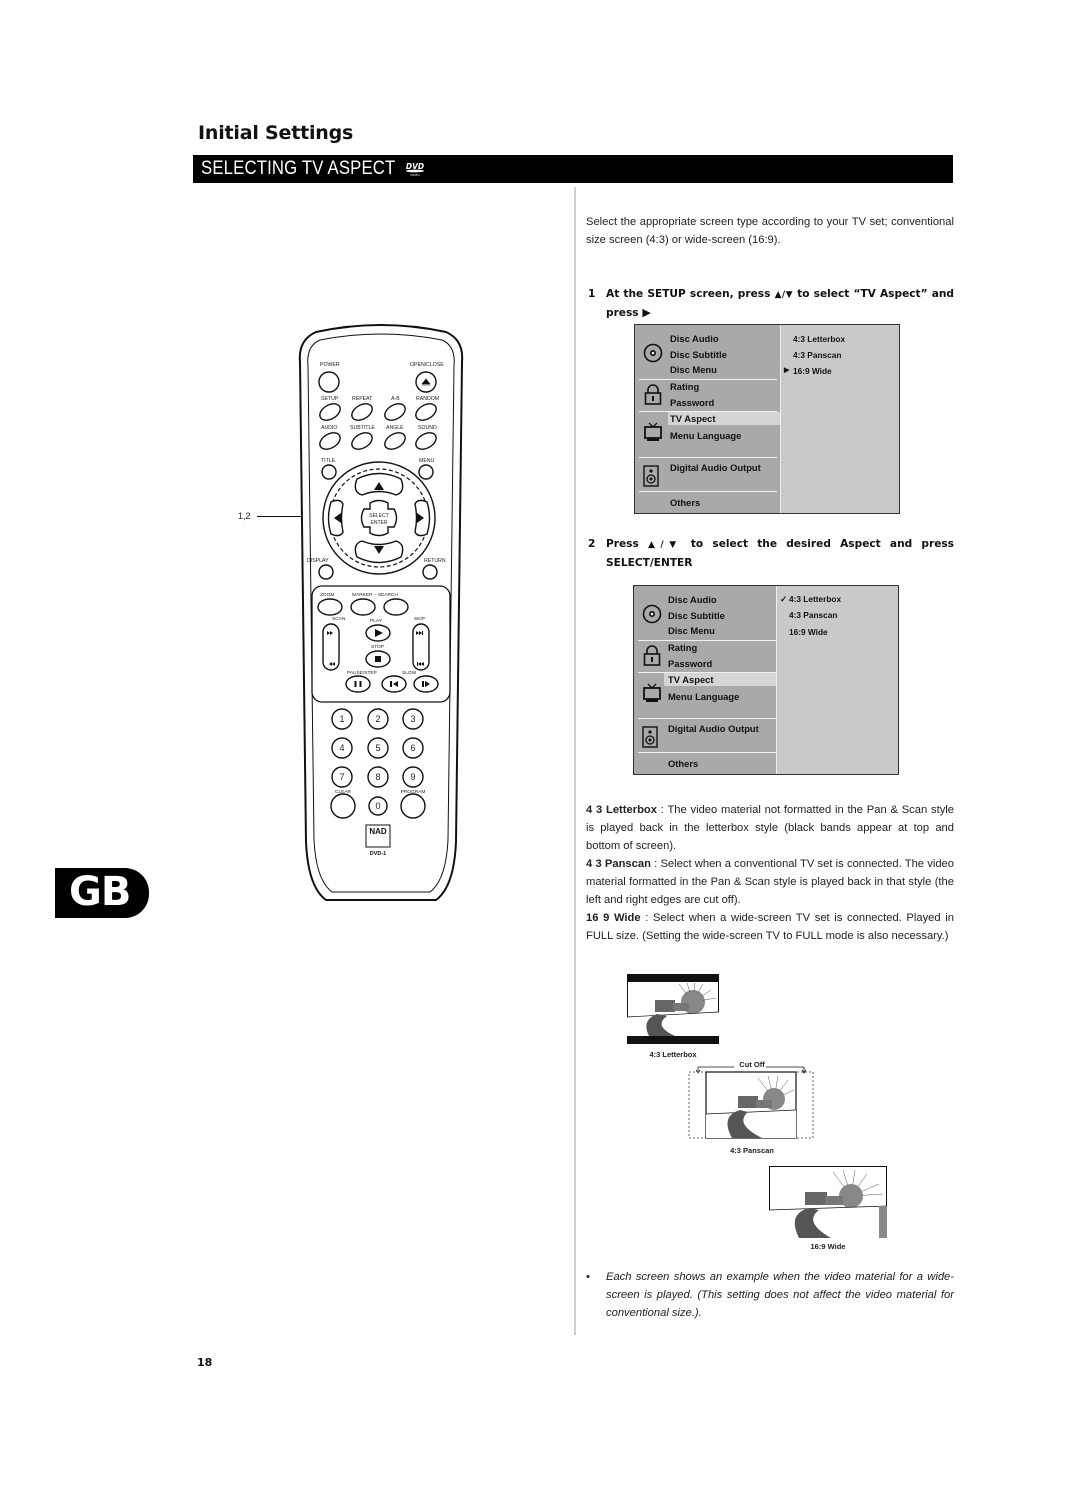  Describe the element at coordinates (427, 365) in the screenshot. I see `label-open-close: OPEN/CLOSE` at that location.